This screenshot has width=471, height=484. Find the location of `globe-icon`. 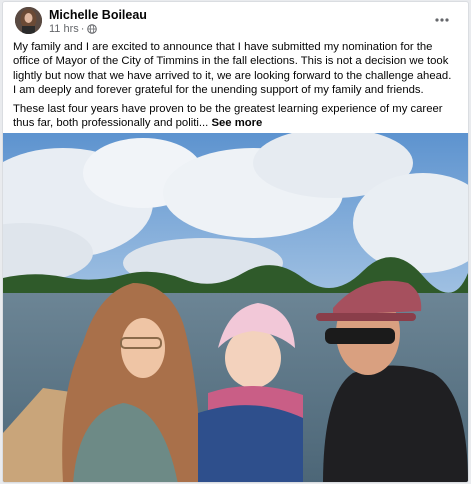

globe-icon is located at coordinates (92, 29).